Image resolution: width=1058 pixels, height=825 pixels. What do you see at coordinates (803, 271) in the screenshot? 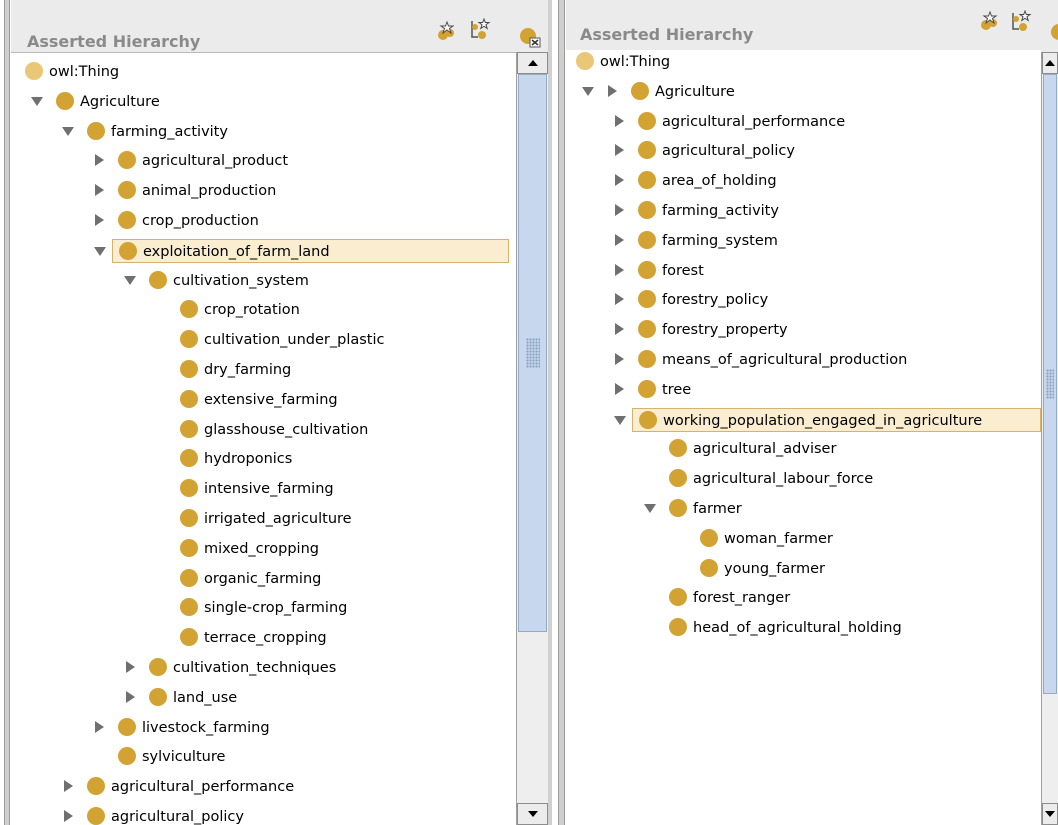
I see `tree-row-forest: forest` at bounding box center [803, 271].